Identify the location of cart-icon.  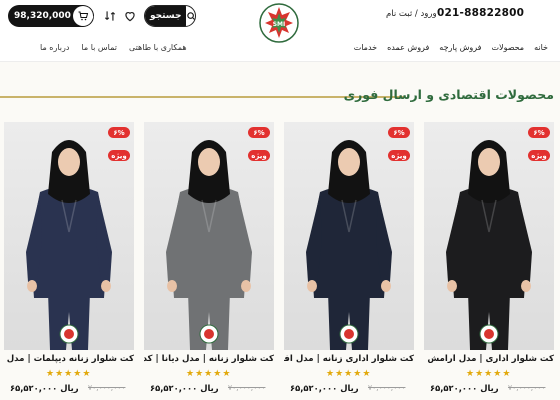
(83, 16).